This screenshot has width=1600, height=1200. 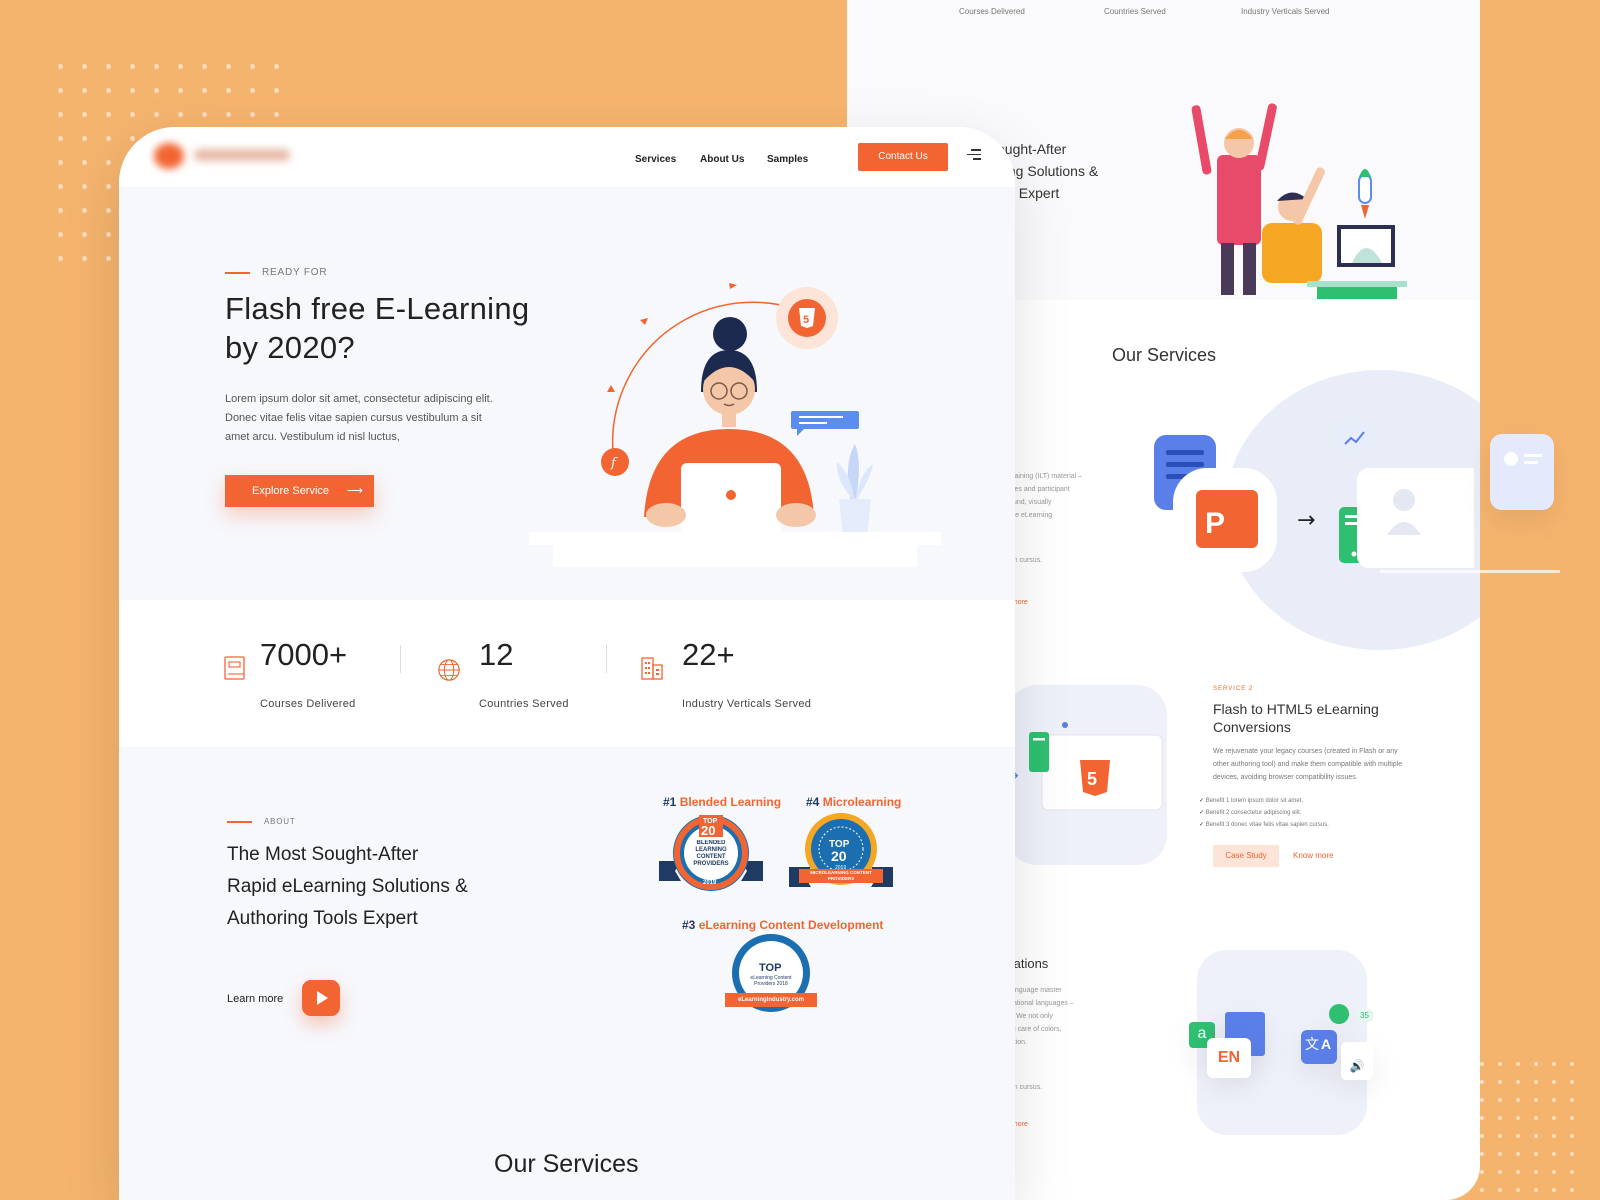 What do you see at coordinates (1299, 201) in the screenshot?
I see `celebration-illustration` at bounding box center [1299, 201].